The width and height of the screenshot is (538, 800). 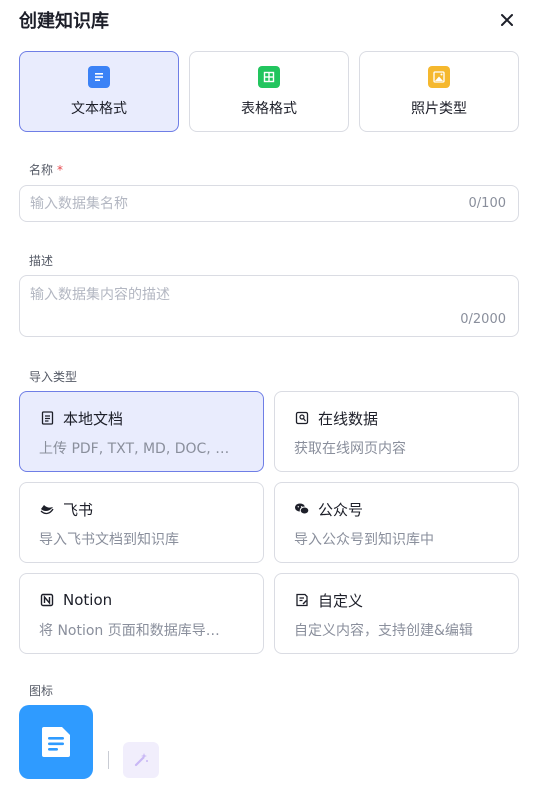 I want to click on ai-generate-icon-button, so click(x=141, y=760).